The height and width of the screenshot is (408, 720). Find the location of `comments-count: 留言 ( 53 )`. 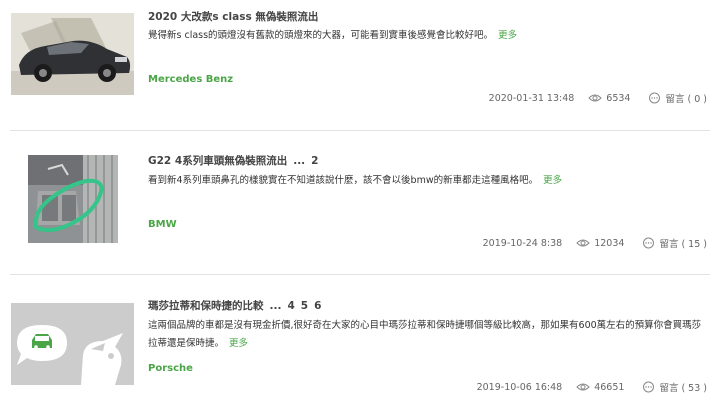

comments-count: 留言 ( 53 ) is located at coordinates (683, 388).